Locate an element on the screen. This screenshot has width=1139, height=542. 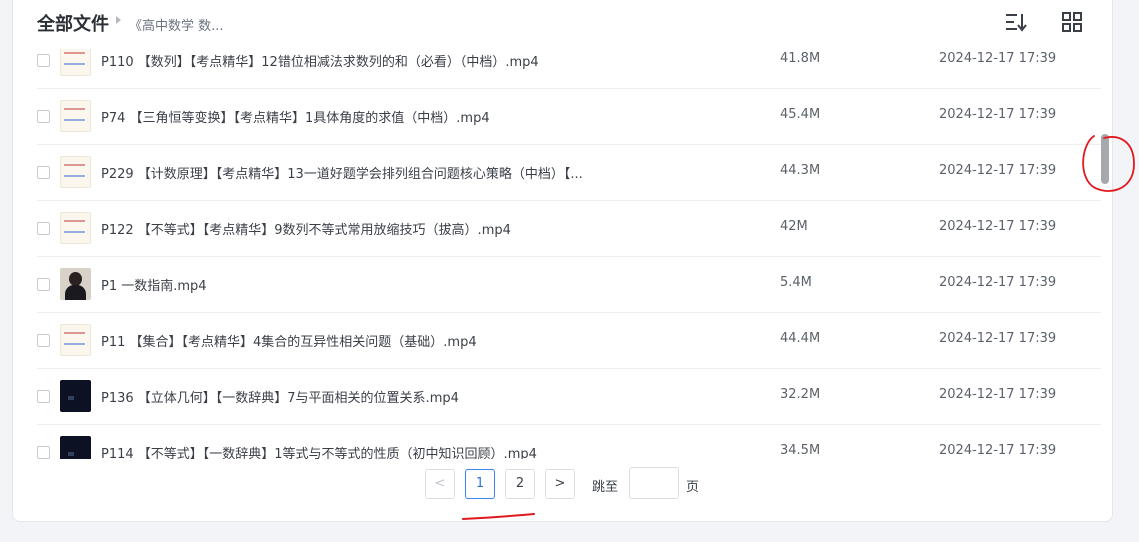
jump-label: 跳至 is located at coordinates (605, 487).